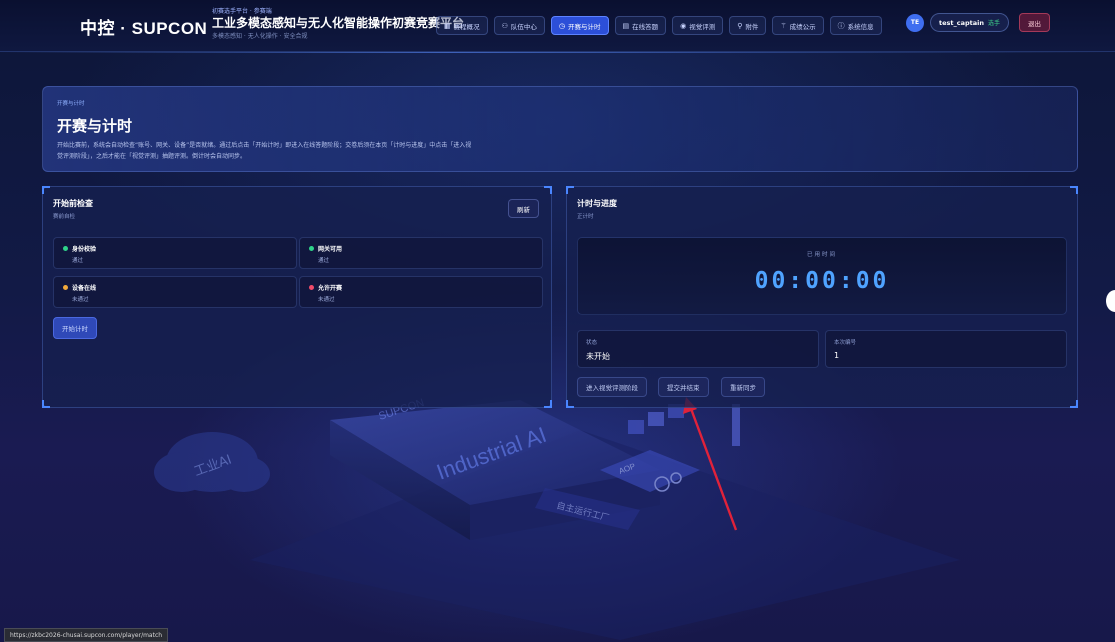 The height and width of the screenshot is (642, 1115). What do you see at coordinates (84, 288) in the screenshot?
I see `check-name: 设备在线` at bounding box center [84, 288].